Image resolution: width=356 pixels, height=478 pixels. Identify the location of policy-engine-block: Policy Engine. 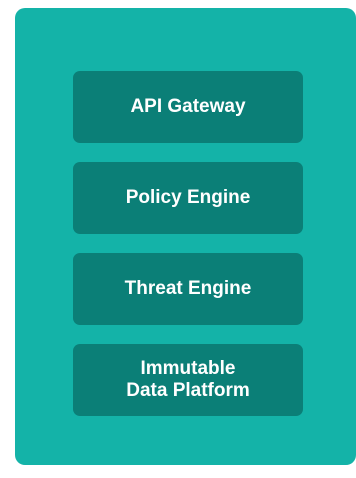
(188, 198).